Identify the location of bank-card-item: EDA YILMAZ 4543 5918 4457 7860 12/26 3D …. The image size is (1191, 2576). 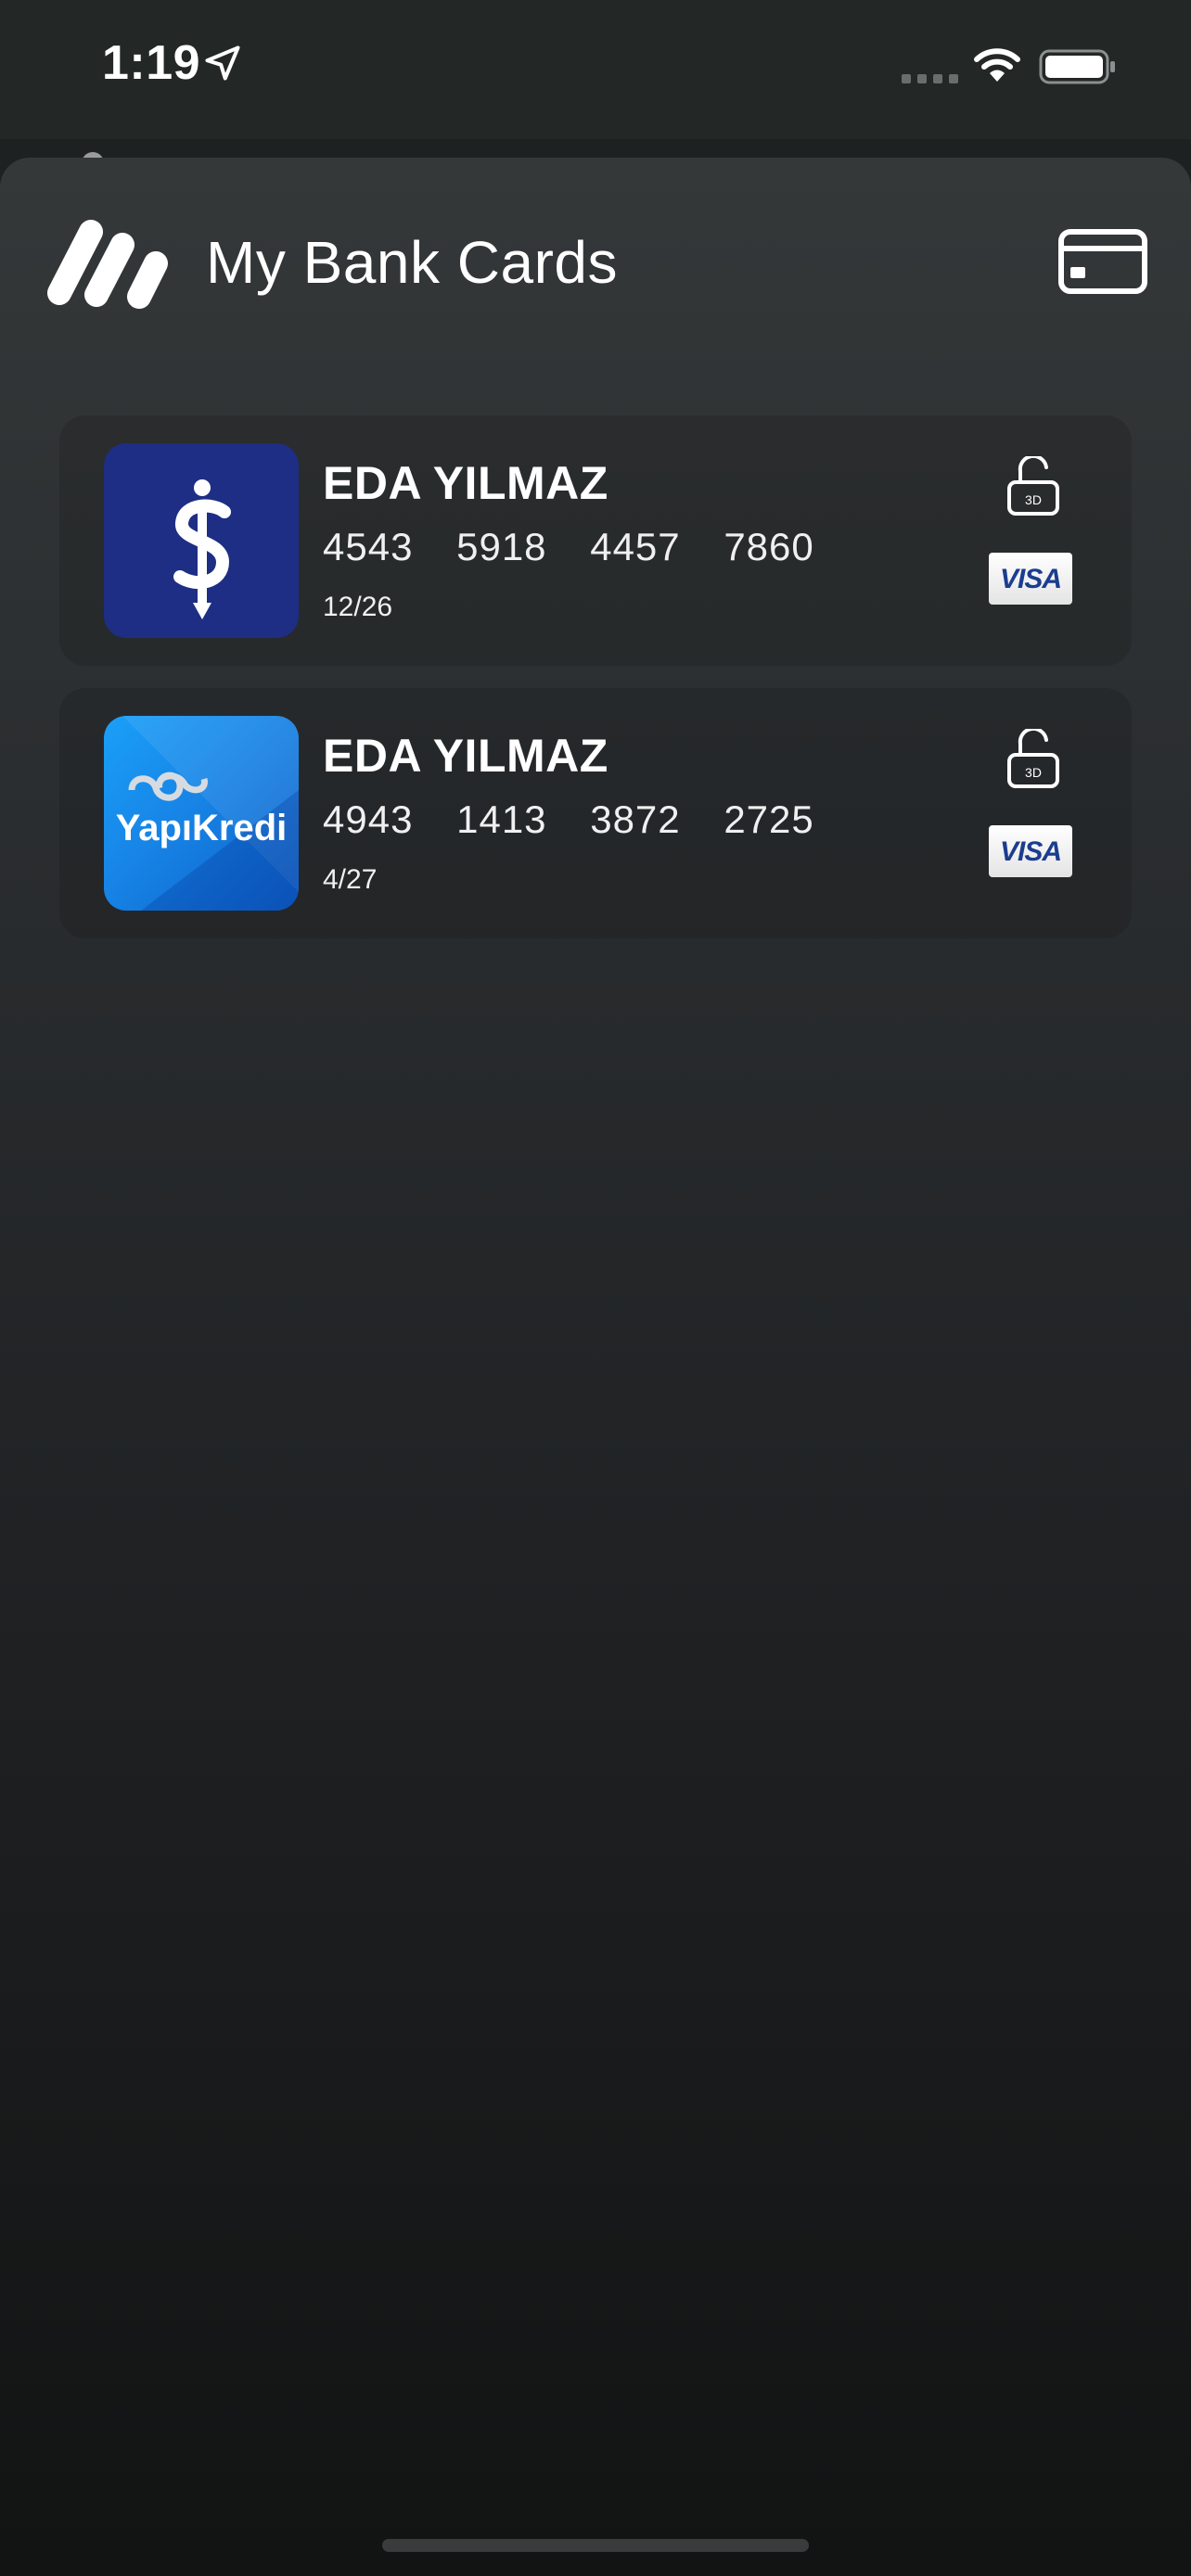
(595, 541).